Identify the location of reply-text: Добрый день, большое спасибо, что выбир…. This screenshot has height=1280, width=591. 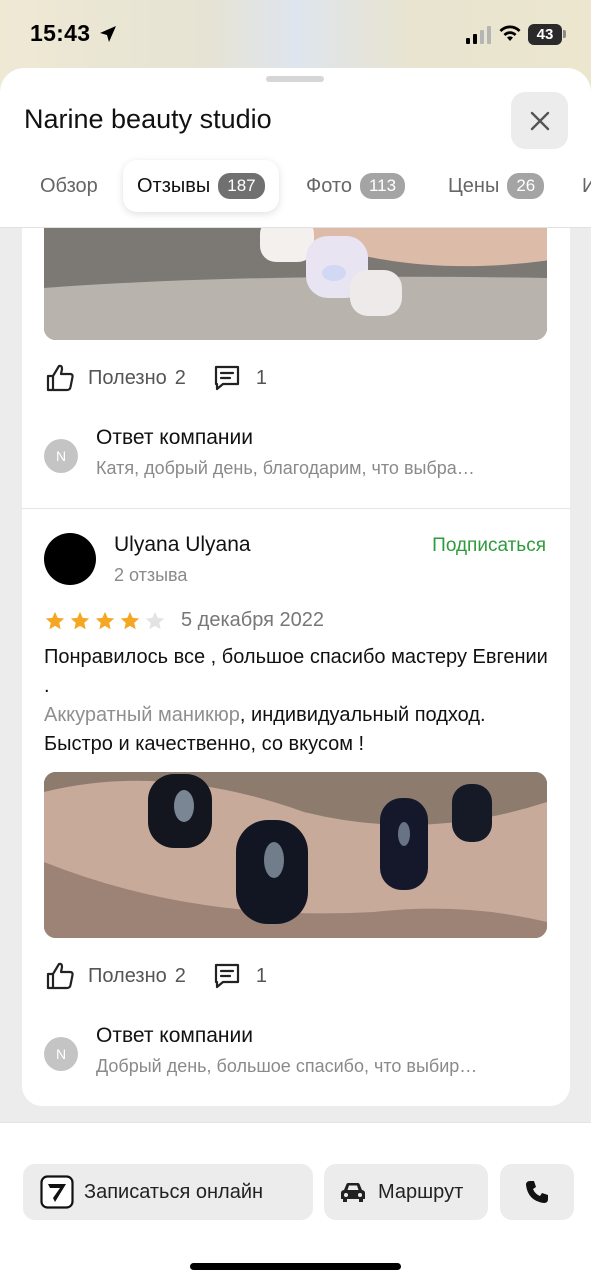
(287, 1066).